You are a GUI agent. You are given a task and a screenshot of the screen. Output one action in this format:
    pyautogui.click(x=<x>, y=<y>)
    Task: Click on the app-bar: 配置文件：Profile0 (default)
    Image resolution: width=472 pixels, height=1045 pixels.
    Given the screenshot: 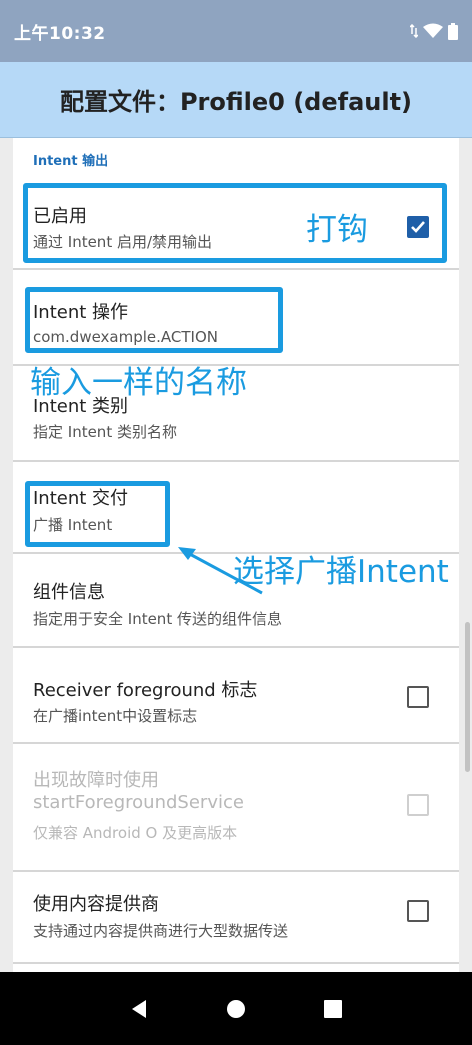 What is the action you would take?
    pyautogui.click(x=236, y=100)
    